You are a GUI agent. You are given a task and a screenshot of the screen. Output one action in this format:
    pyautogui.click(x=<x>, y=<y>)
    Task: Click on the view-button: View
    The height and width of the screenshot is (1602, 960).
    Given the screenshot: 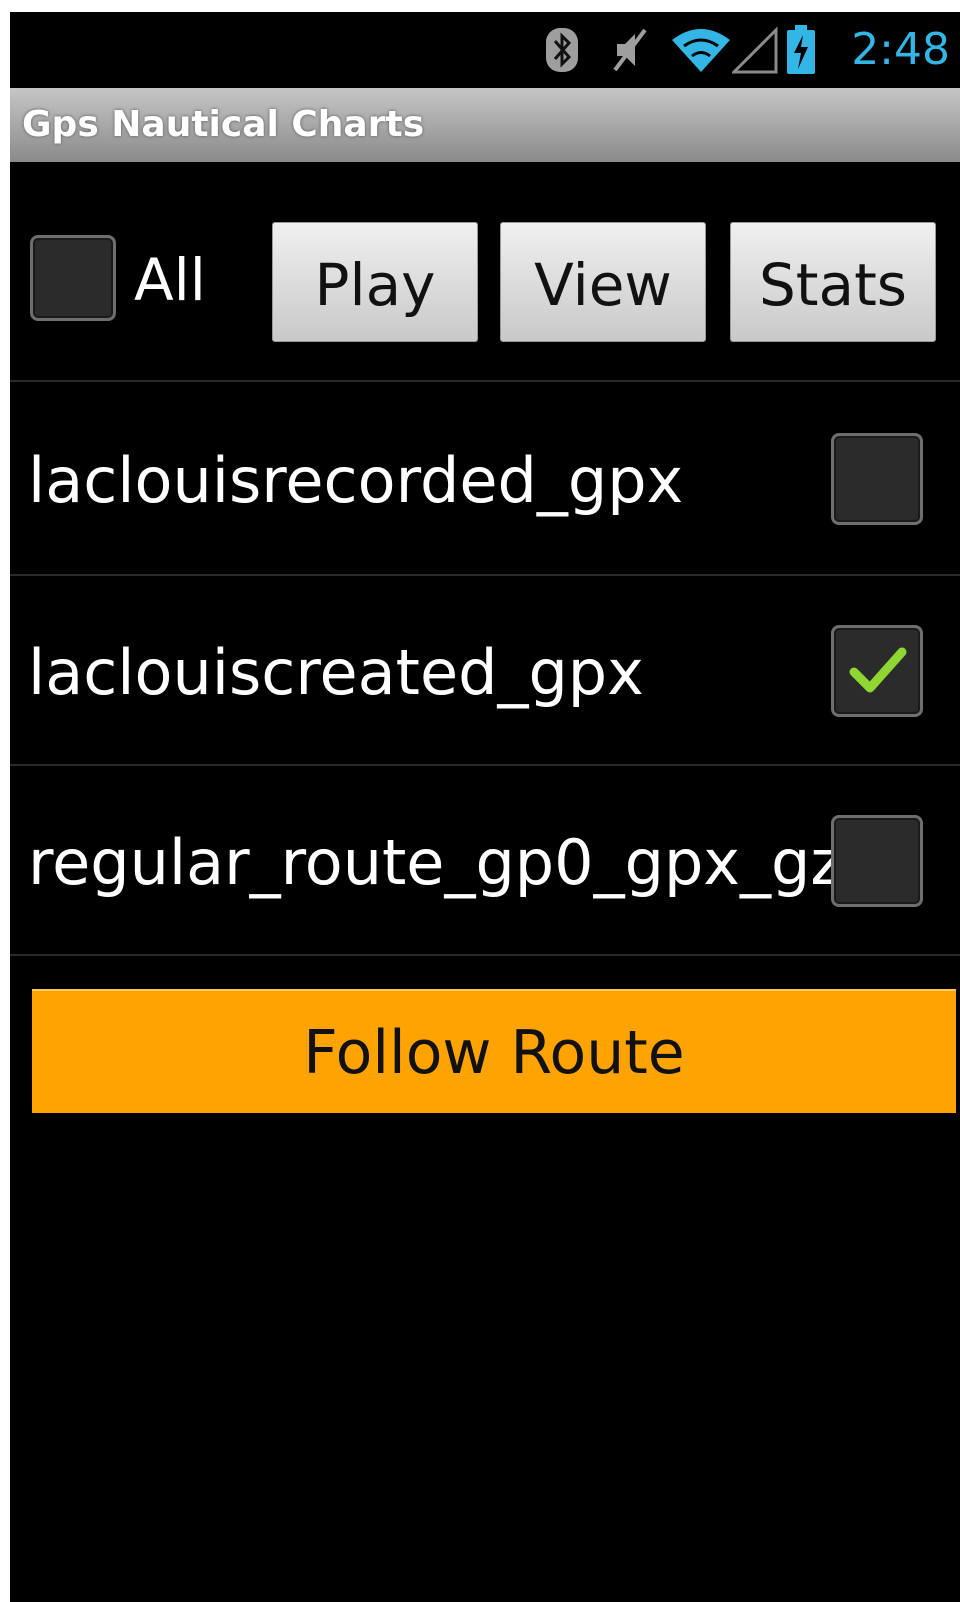 What is the action you would take?
    pyautogui.click(x=603, y=282)
    